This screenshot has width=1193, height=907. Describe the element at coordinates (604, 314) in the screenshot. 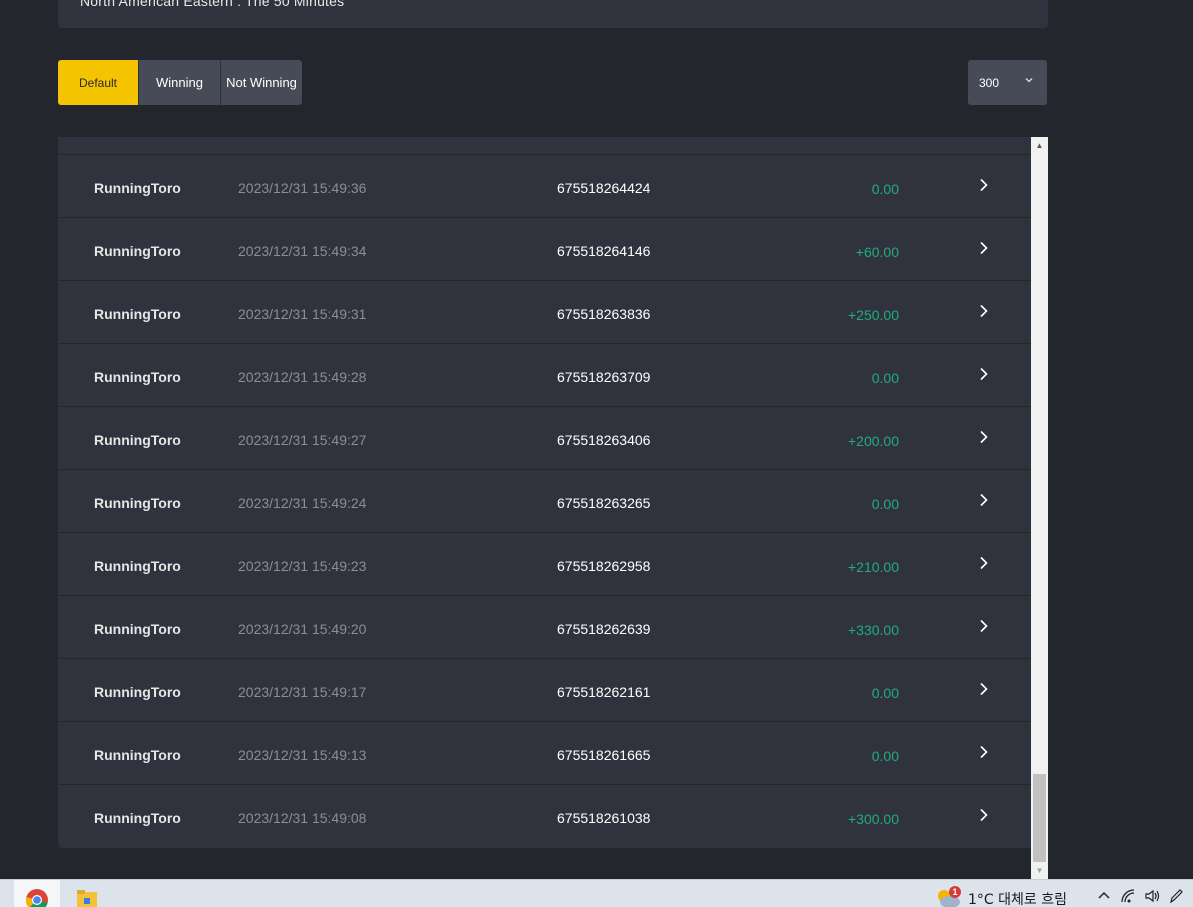

I see `row-bet-id: 675518263836` at that location.